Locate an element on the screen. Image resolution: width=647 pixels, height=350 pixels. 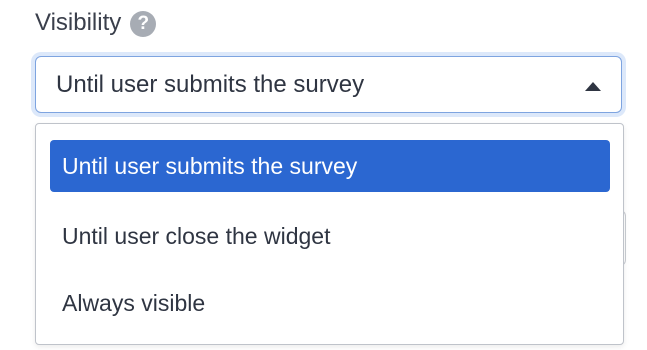
caret-up-icon is located at coordinates (593, 86).